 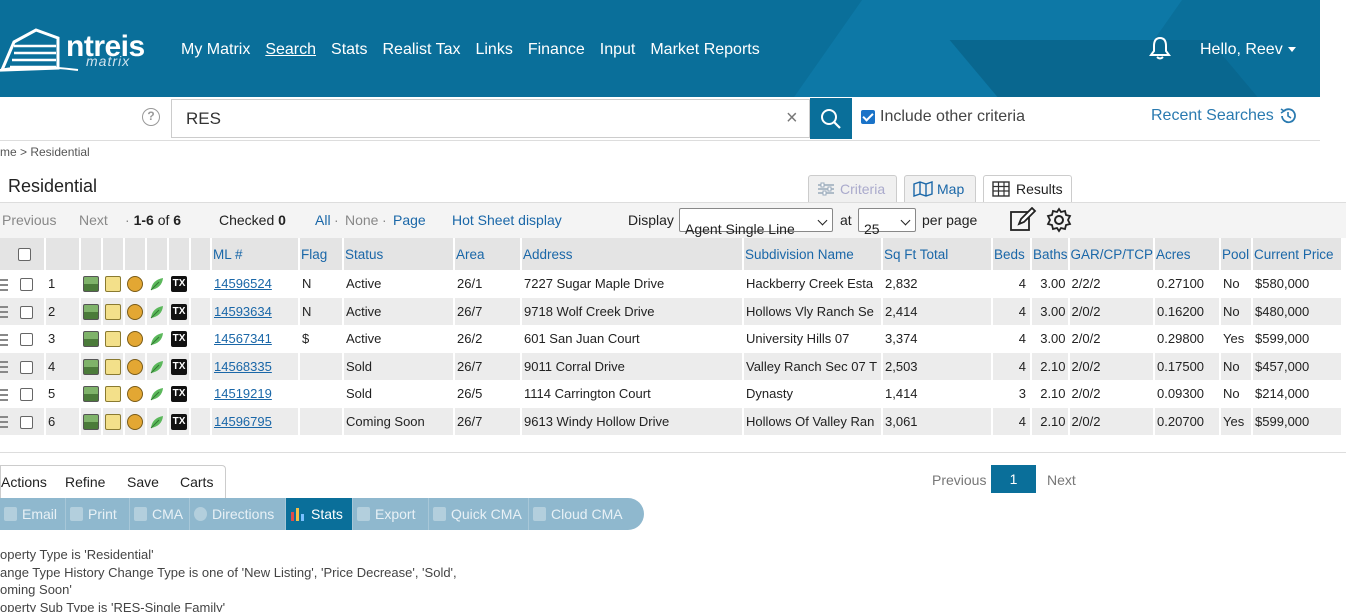 I want to click on bell-icon, so click(x=1160, y=48).